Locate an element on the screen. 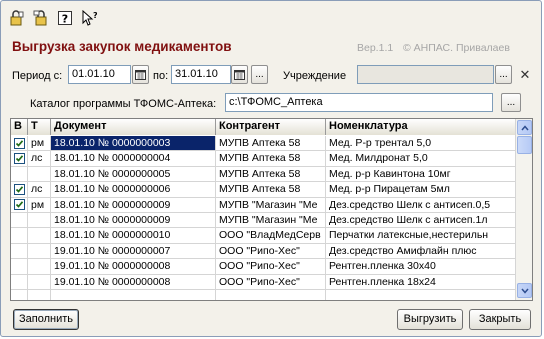 The image size is (544, 339). nomenclature-cell: Дез.средство Шелк с антисеп.0,5 is located at coordinates (421, 205).